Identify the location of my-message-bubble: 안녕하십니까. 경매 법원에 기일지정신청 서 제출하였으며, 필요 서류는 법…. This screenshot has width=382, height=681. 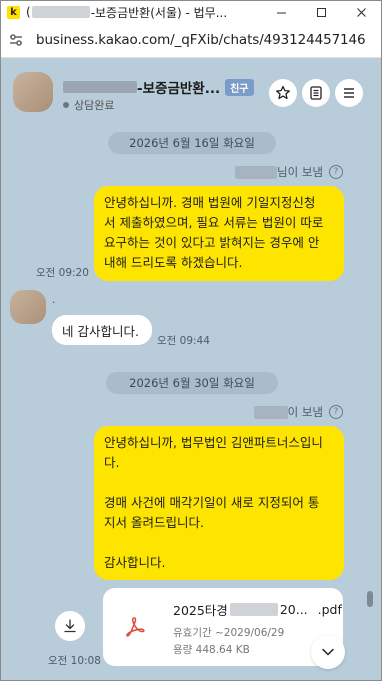
(219, 233).